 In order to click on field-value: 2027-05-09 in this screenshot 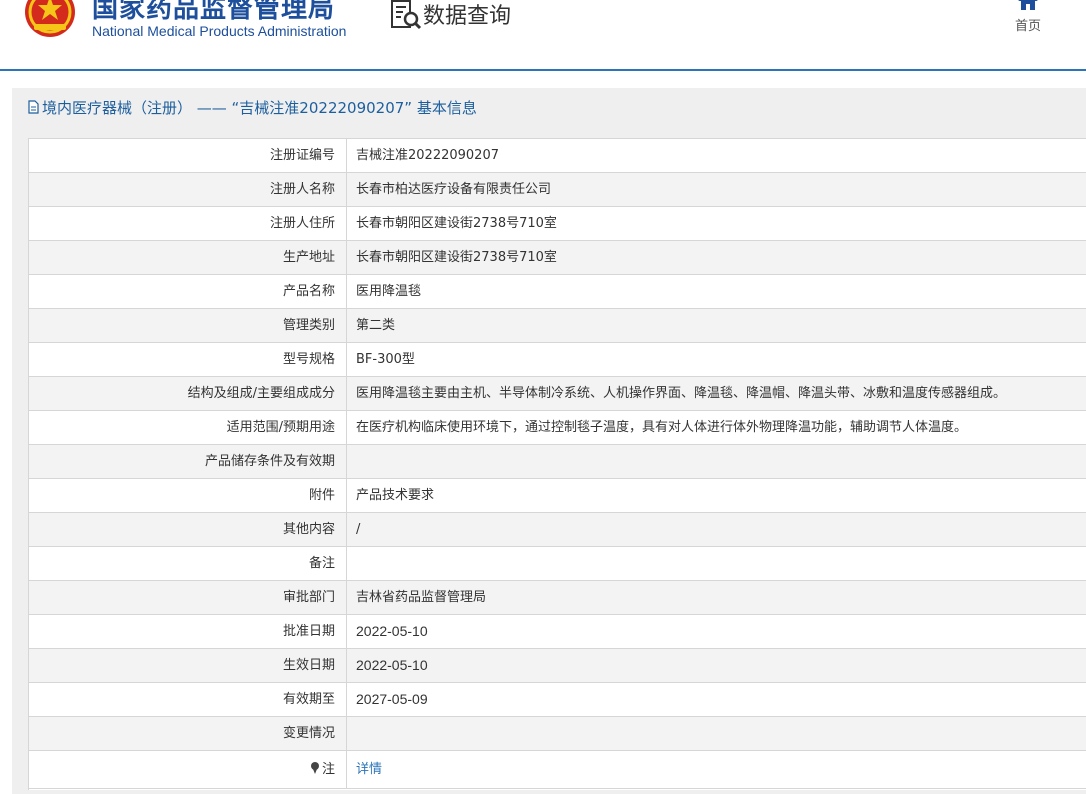, I will do `click(392, 699)`.